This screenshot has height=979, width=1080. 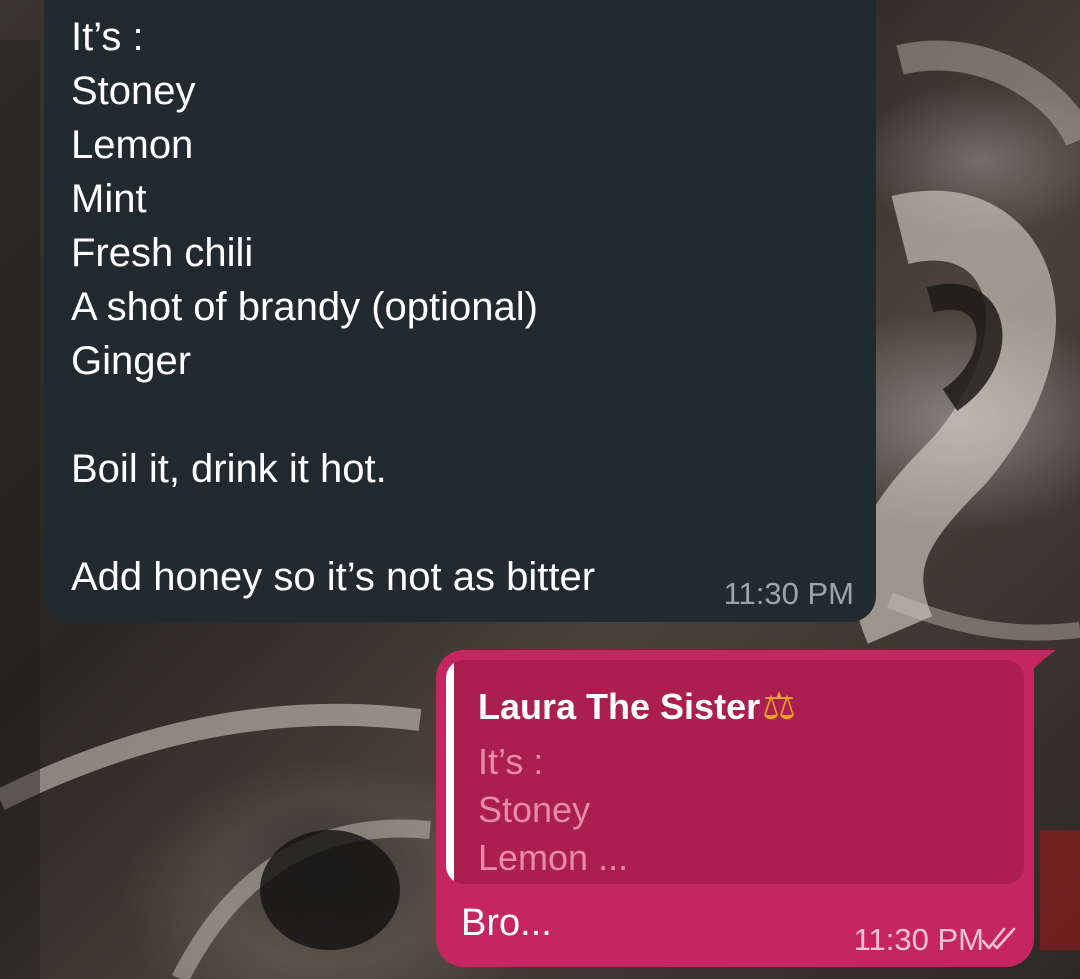 I want to click on scales-emoji-icon: ⚖, so click(x=779, y=707).